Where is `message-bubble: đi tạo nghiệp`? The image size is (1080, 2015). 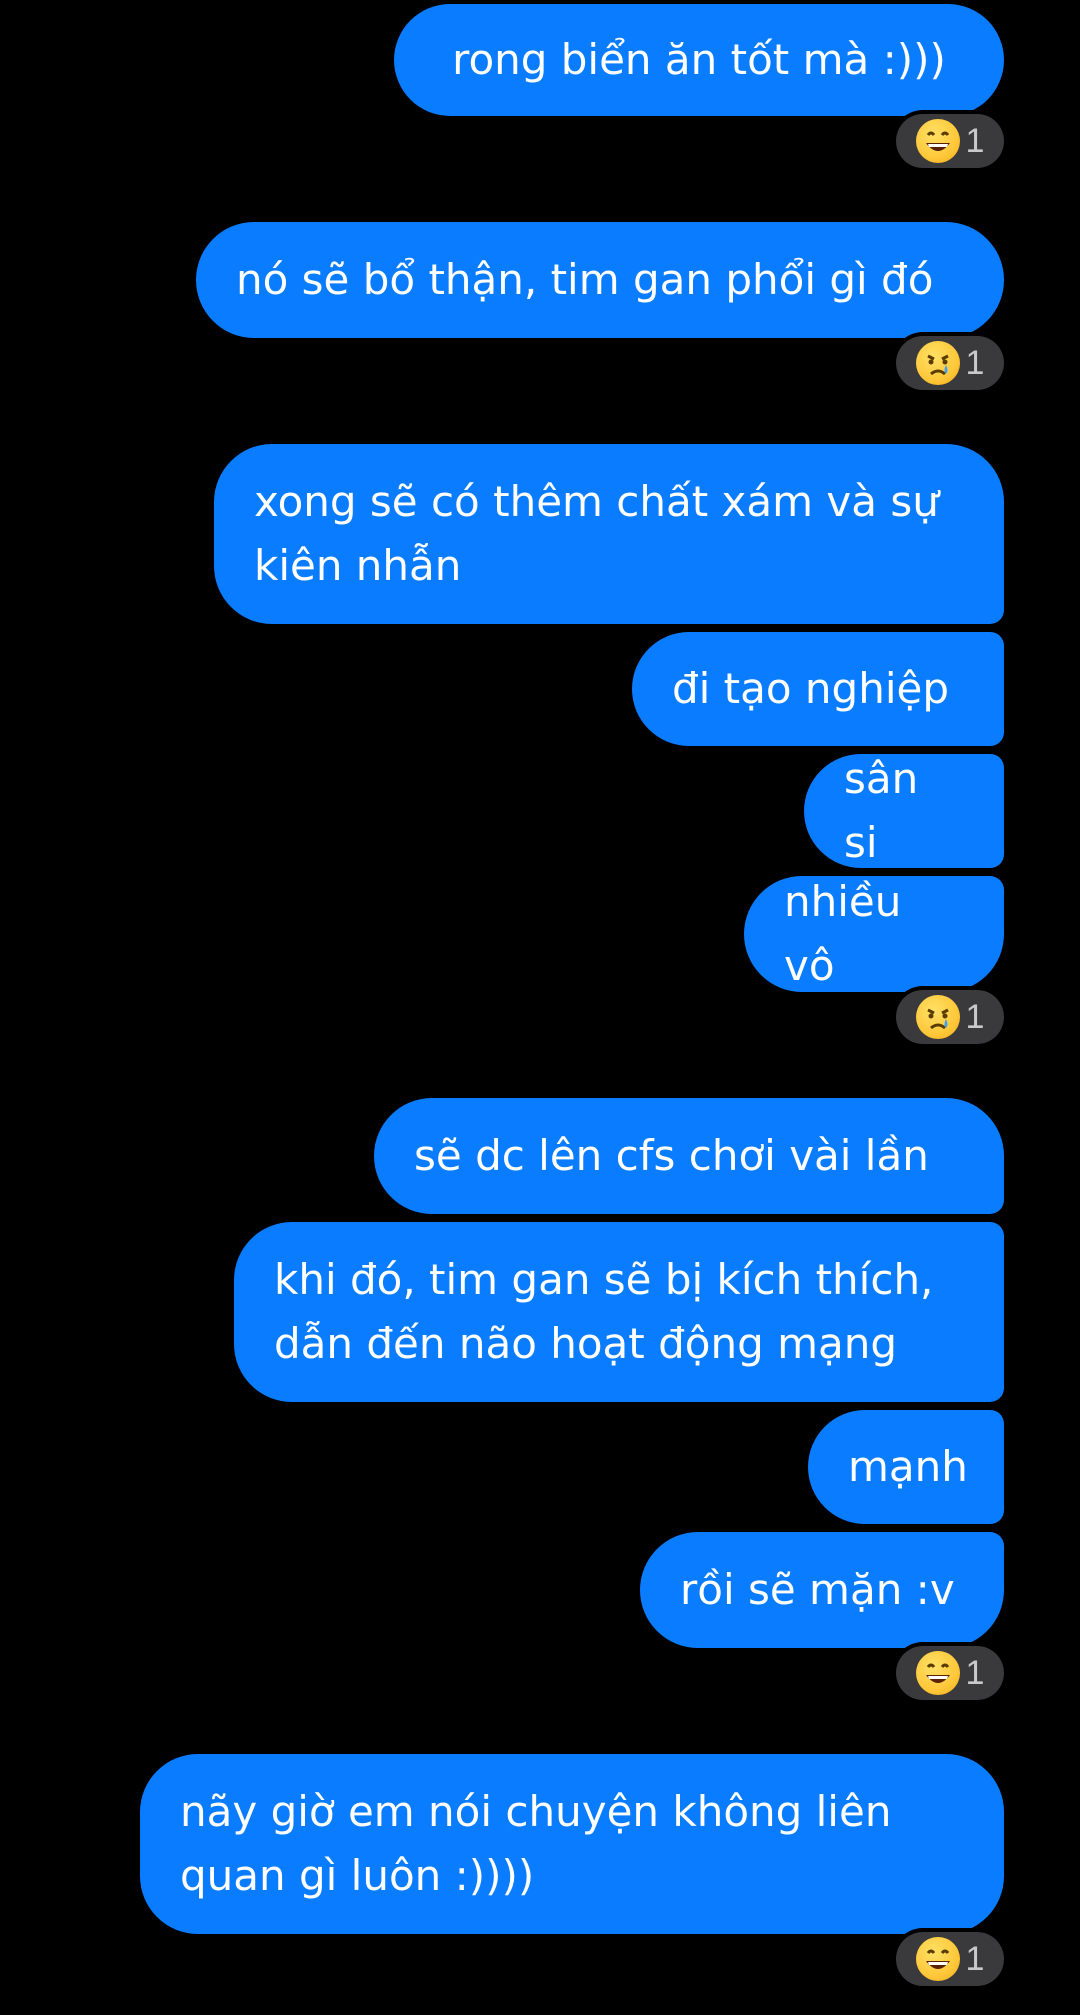
message-bubble: đi tạo nghiệp is located at coordinates (818, 689).